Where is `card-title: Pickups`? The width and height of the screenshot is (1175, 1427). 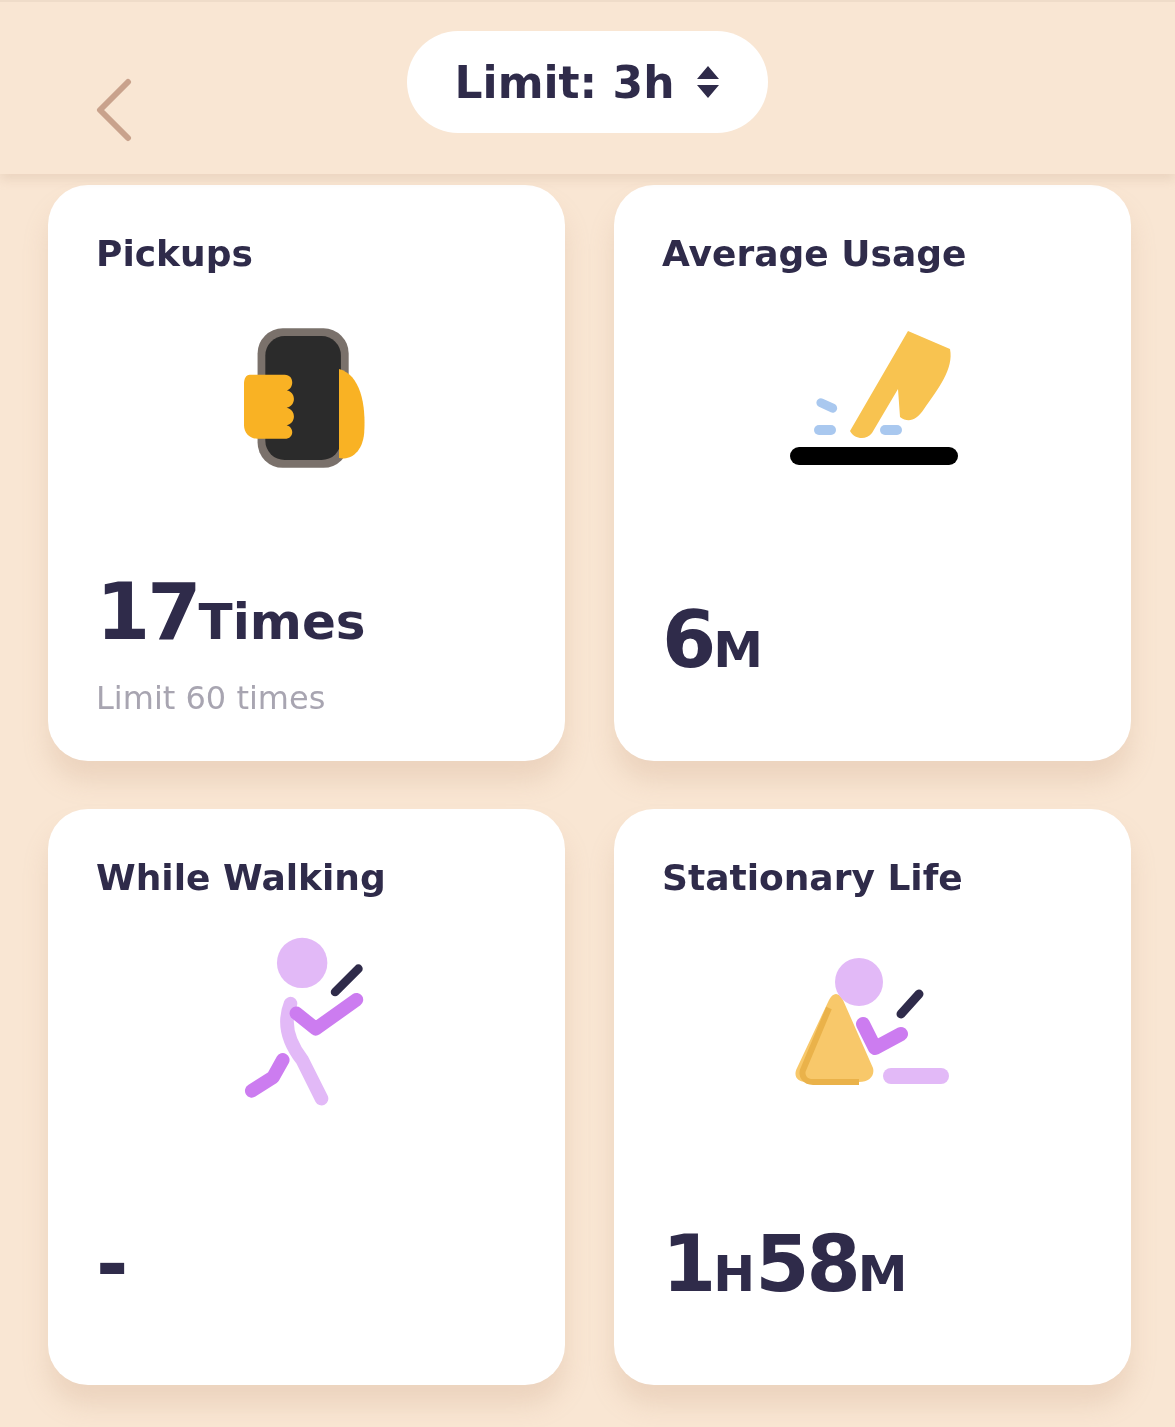
card-title: Pickups is located at coordinates (175, 253).